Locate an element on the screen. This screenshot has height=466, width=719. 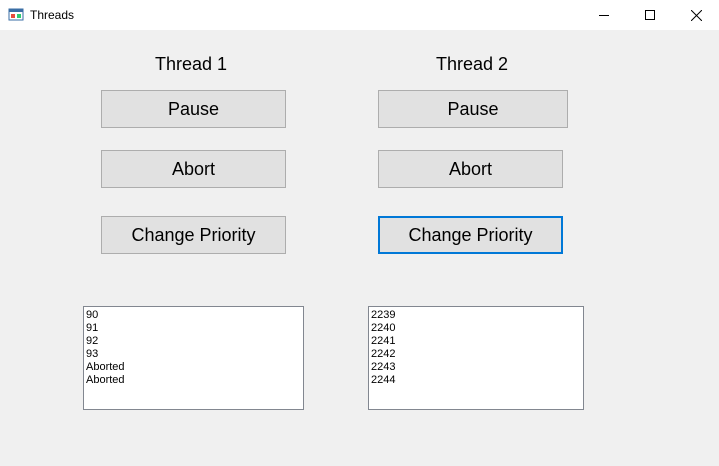
window-title: Threads is located at coordinates (52, 15).